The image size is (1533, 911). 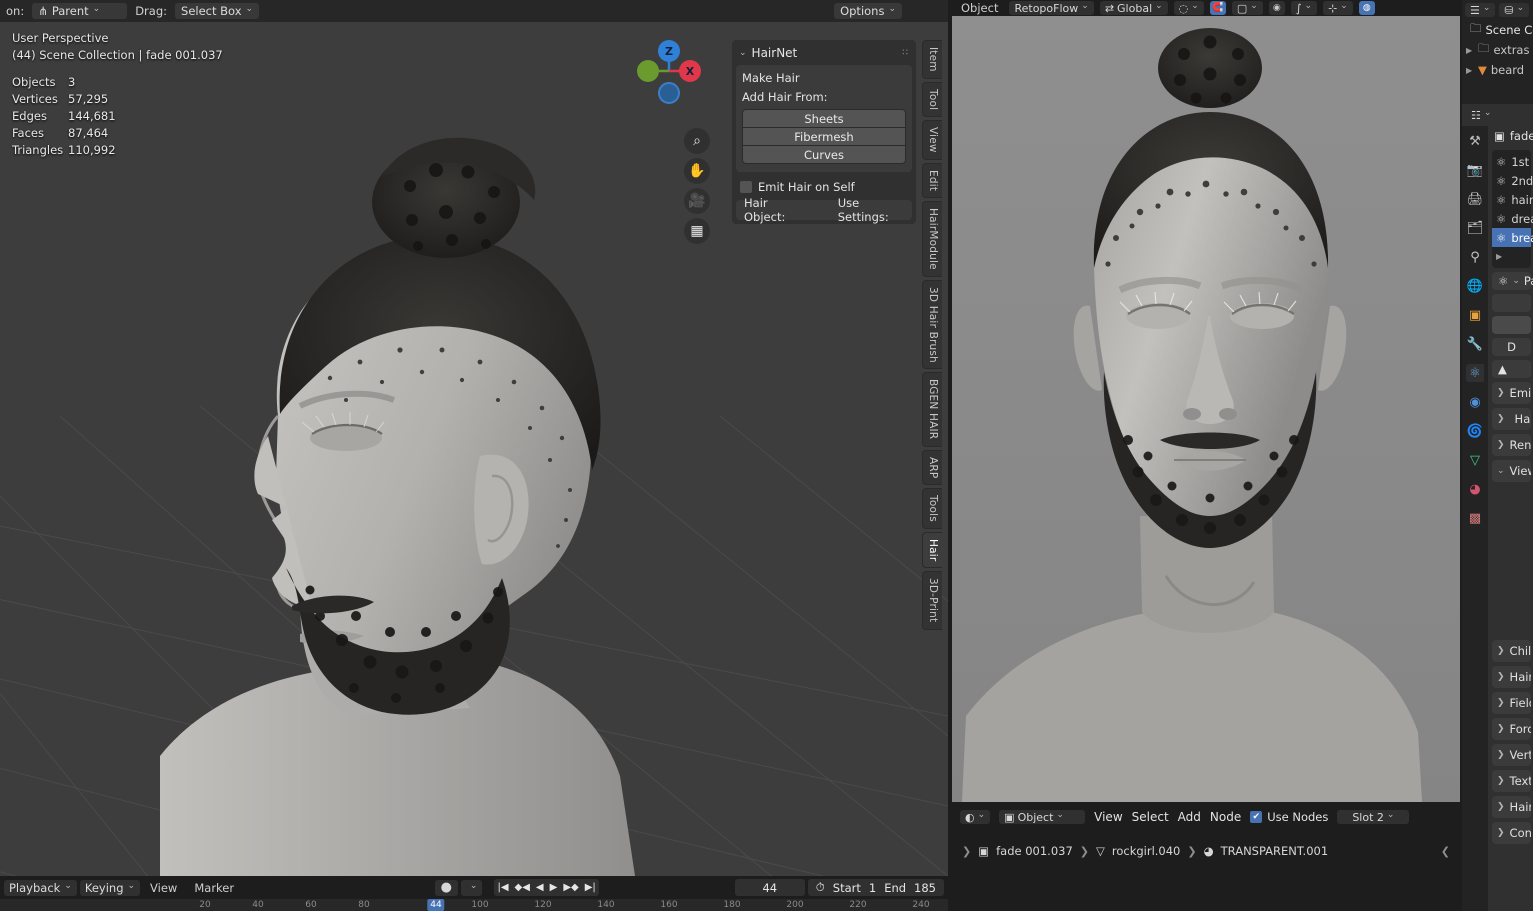 What do you see at coordinates (1034, 851) in the screenshot?
I see `breadcrumb-object-label: fade 001.037` at bounding box center [1034, 851].